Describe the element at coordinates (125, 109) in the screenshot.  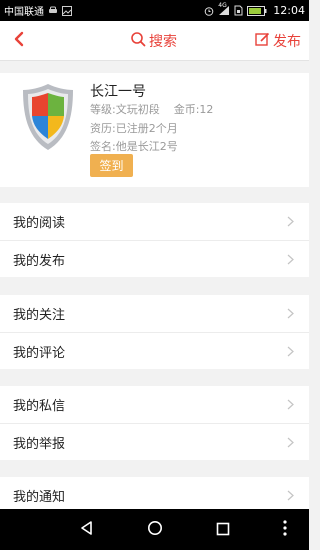
I see `level-text: 等级:文玩初段` at that location.